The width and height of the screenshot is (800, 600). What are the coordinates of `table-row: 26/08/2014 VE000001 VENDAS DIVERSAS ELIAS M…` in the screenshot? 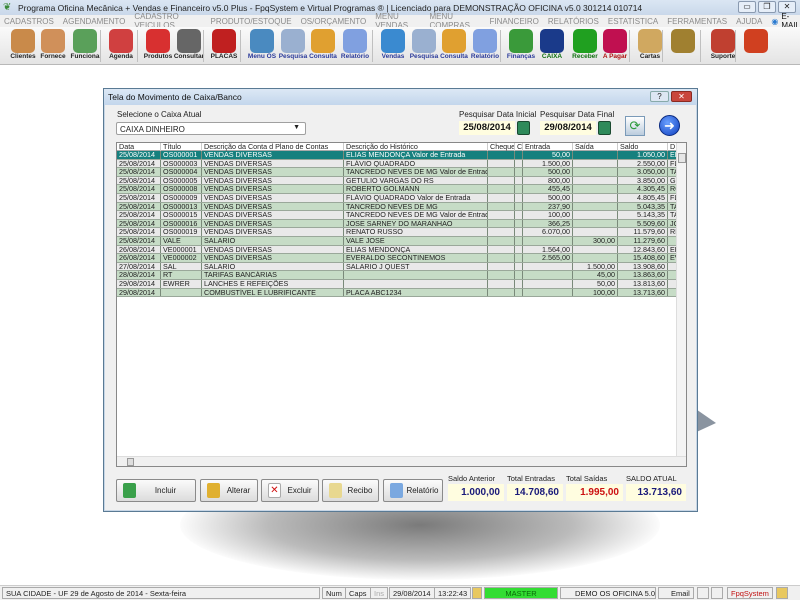 It's located at (397, 250).